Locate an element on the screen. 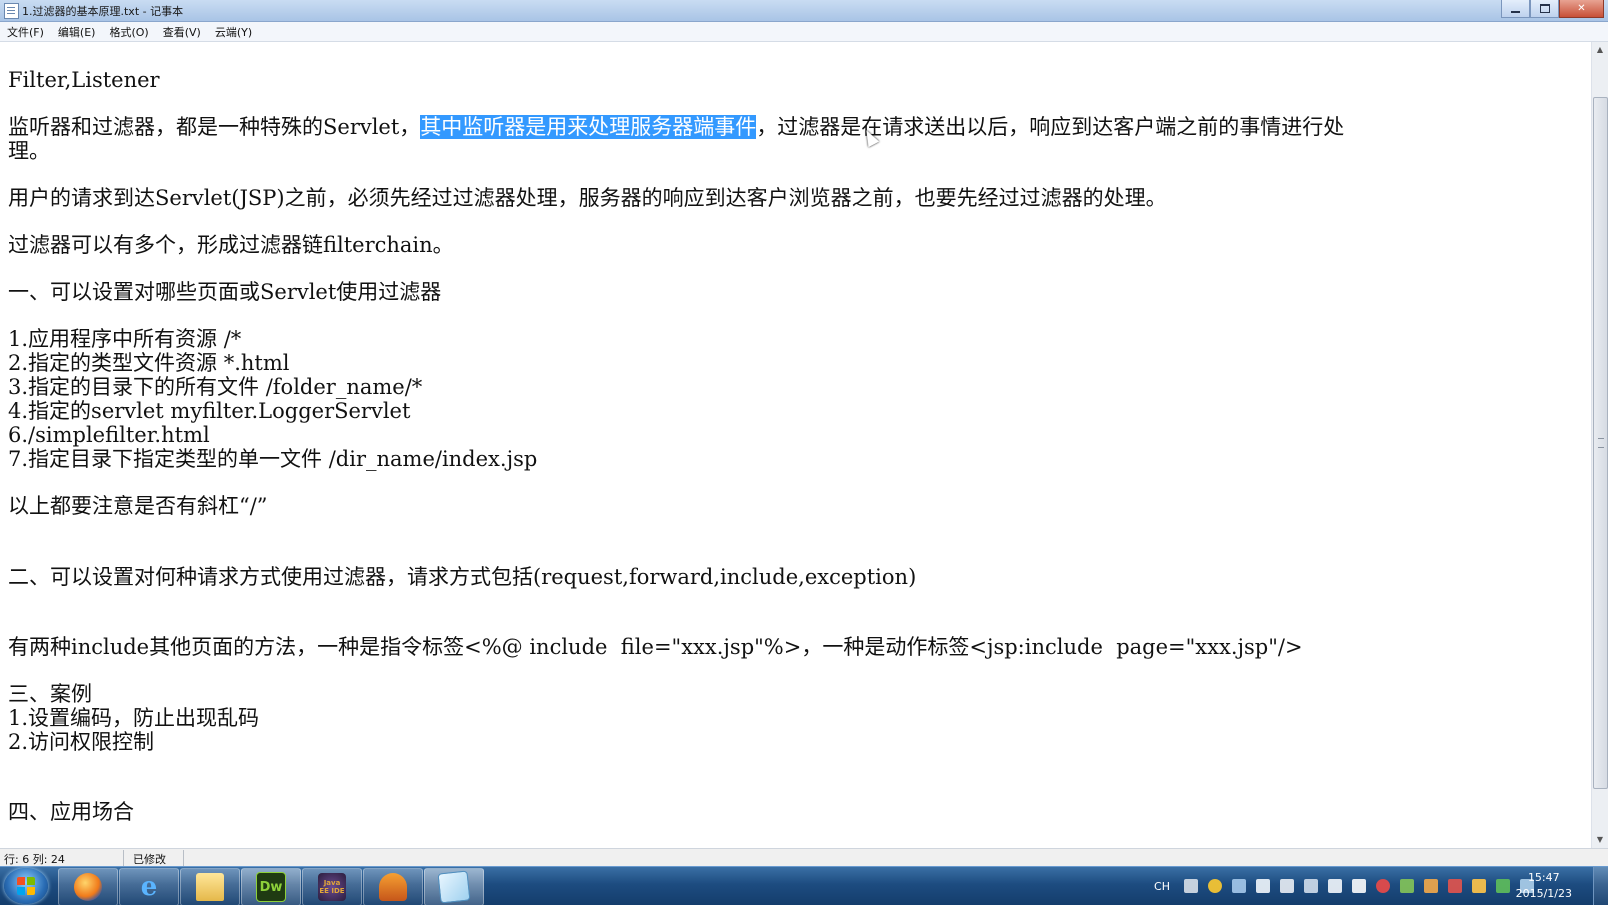 The image size is (1608, 906). system-tray: CH is located at coordinates (1344, 886).